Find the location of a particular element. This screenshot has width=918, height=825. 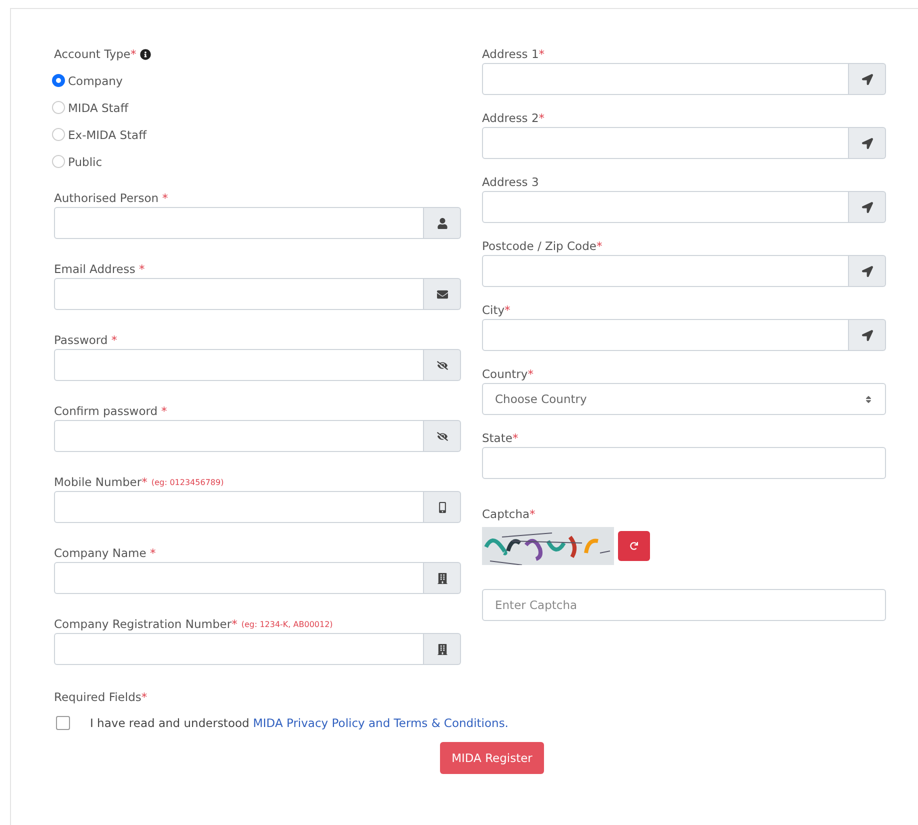

field-label: Company Registration Number is located at coordinates (143, 624).